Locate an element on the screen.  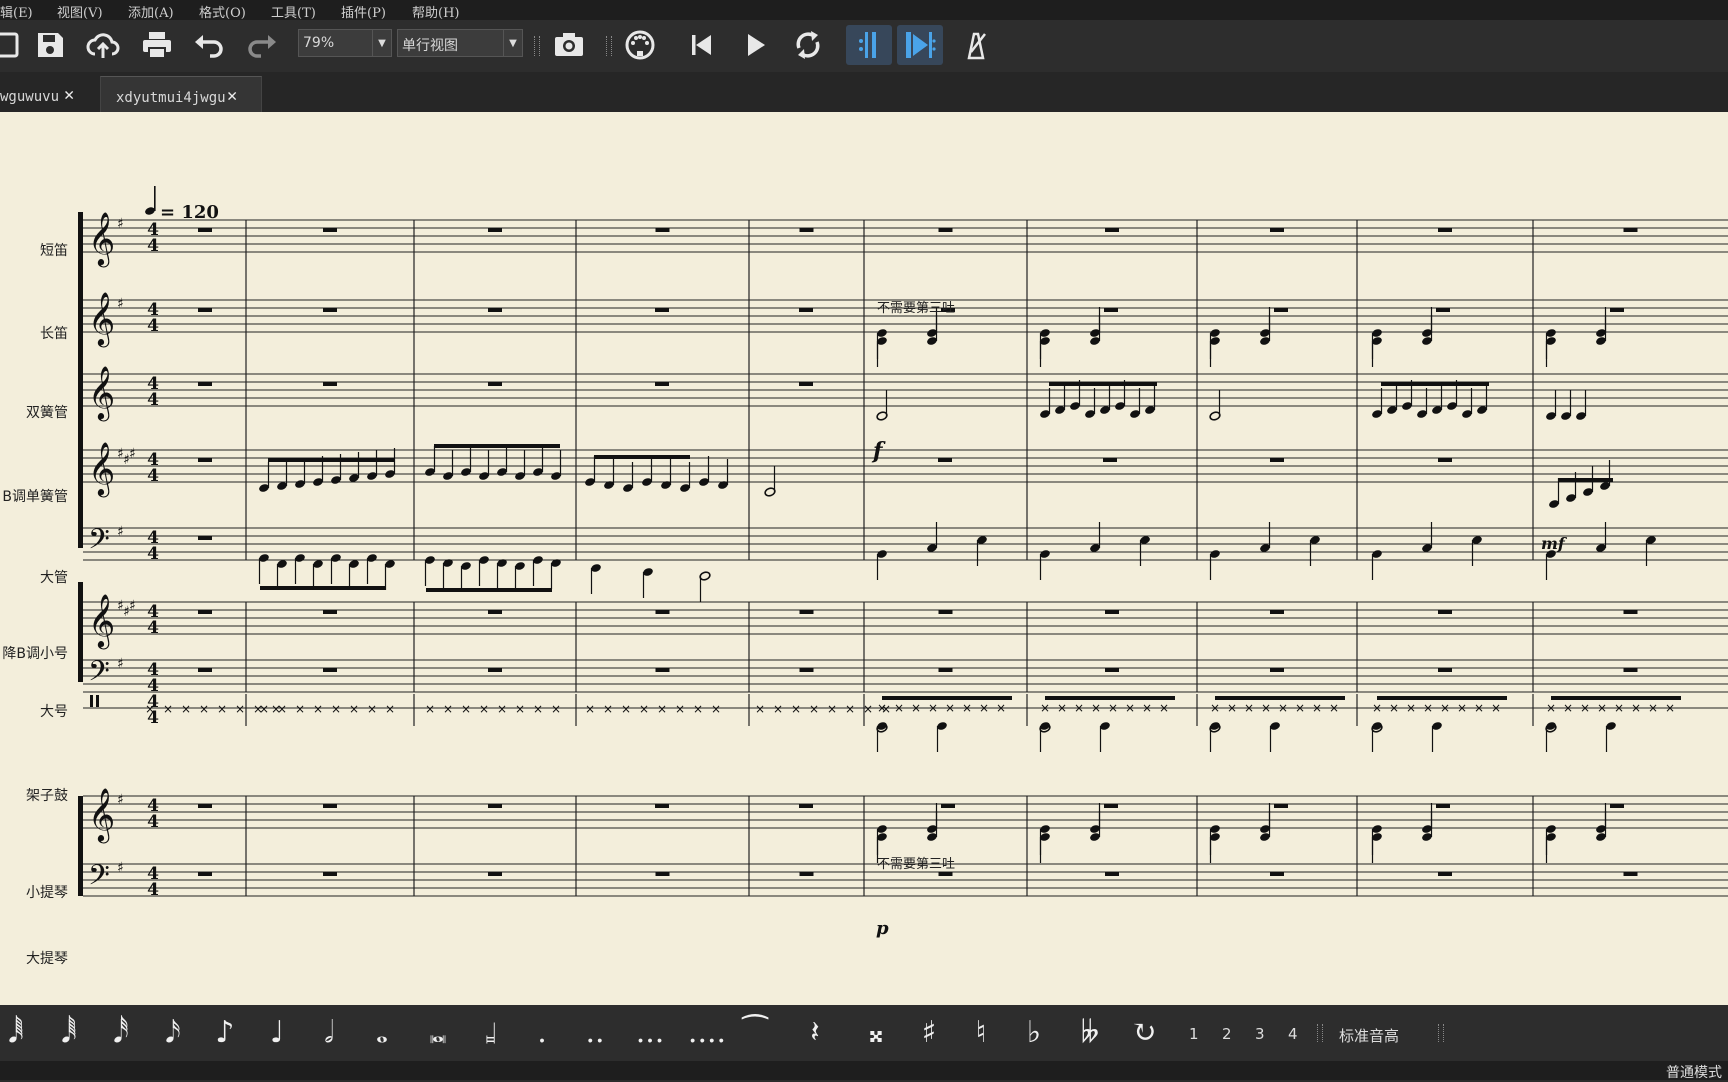
double-sharp-icon: 𝄪 is located at coordinates (876, 1033).